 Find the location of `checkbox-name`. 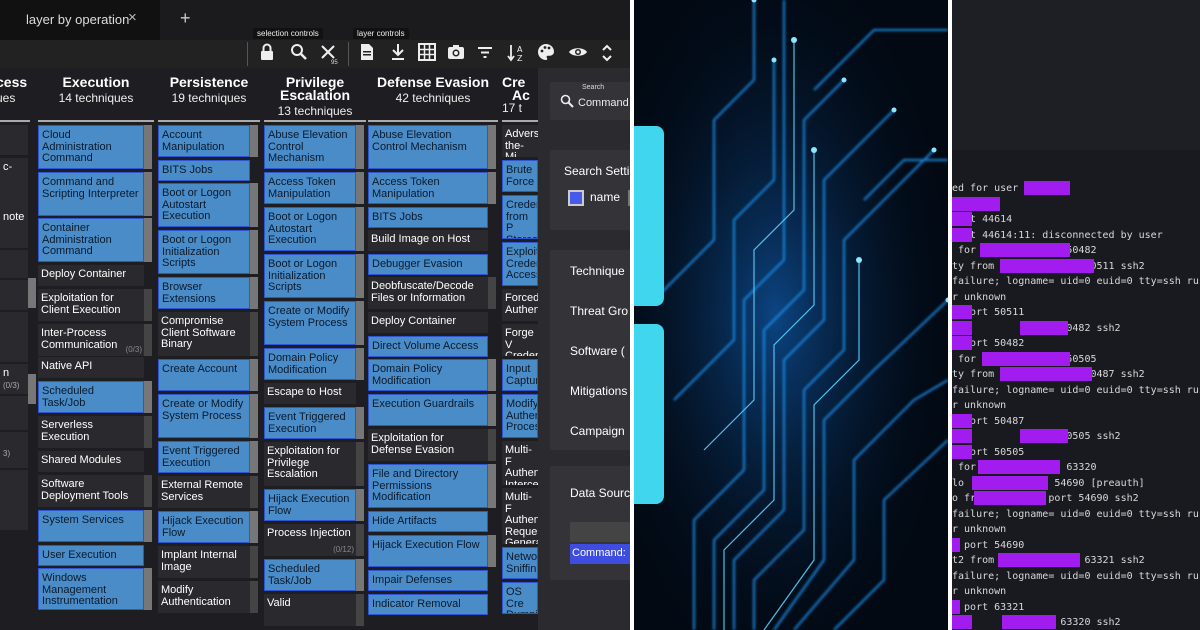

checkbox-name is located at coordinates (576, 198).